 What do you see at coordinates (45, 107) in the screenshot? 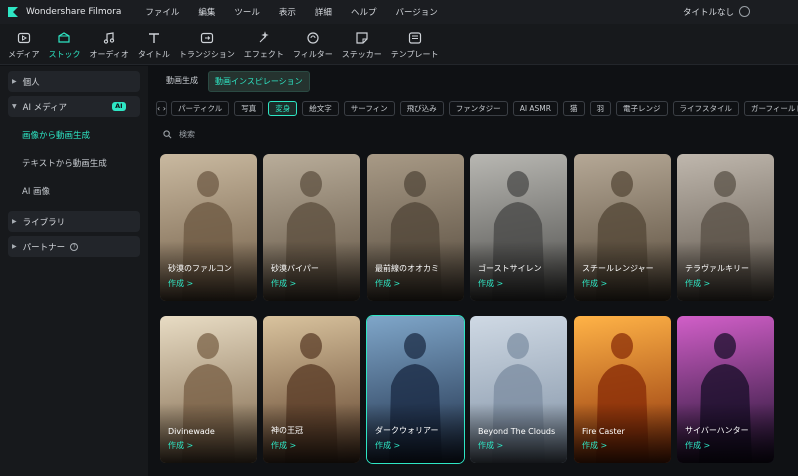
I see `sidebar-item-label: AI メディア` at bounding box center [45, 107].